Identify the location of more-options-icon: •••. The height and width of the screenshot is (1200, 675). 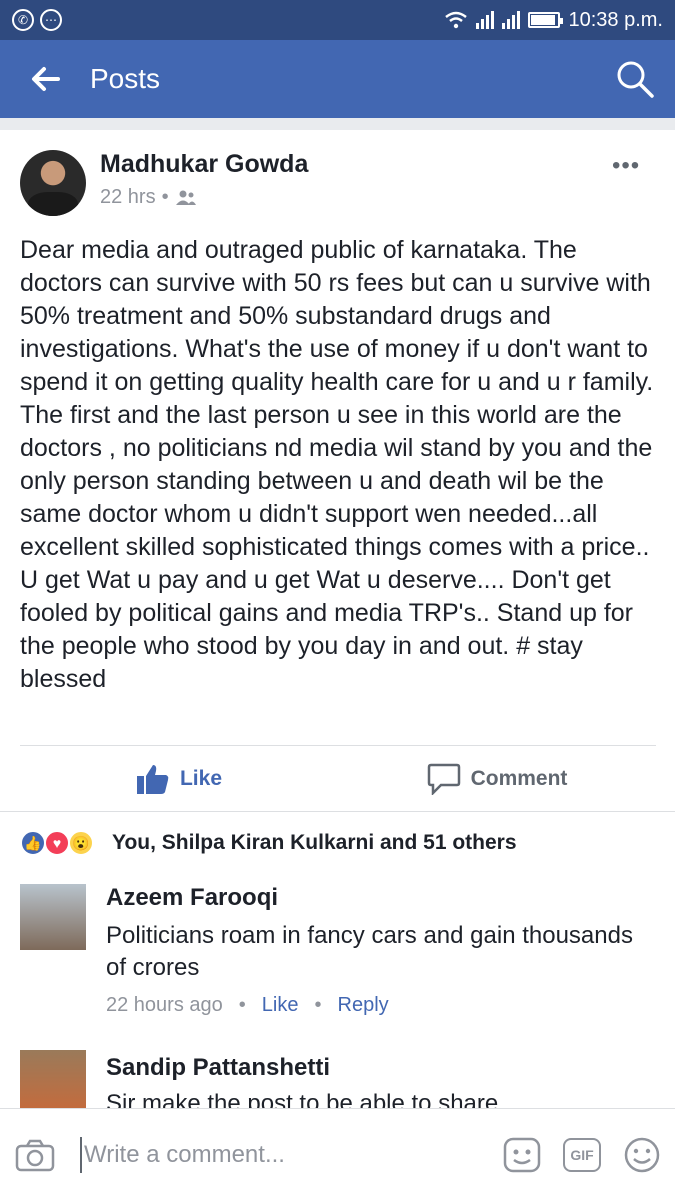
(626, 166).